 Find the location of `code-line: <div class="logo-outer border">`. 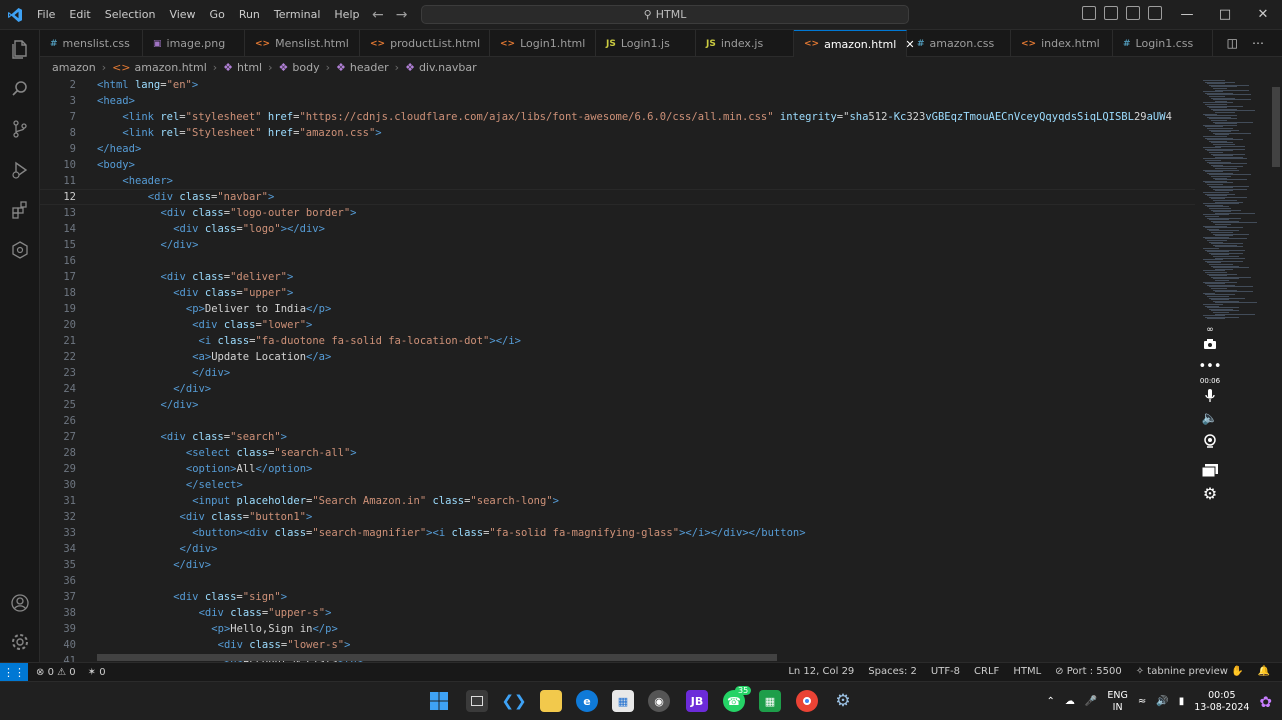

code-line: <div class="logo-outer border"> is located at coordinates (259, 213).